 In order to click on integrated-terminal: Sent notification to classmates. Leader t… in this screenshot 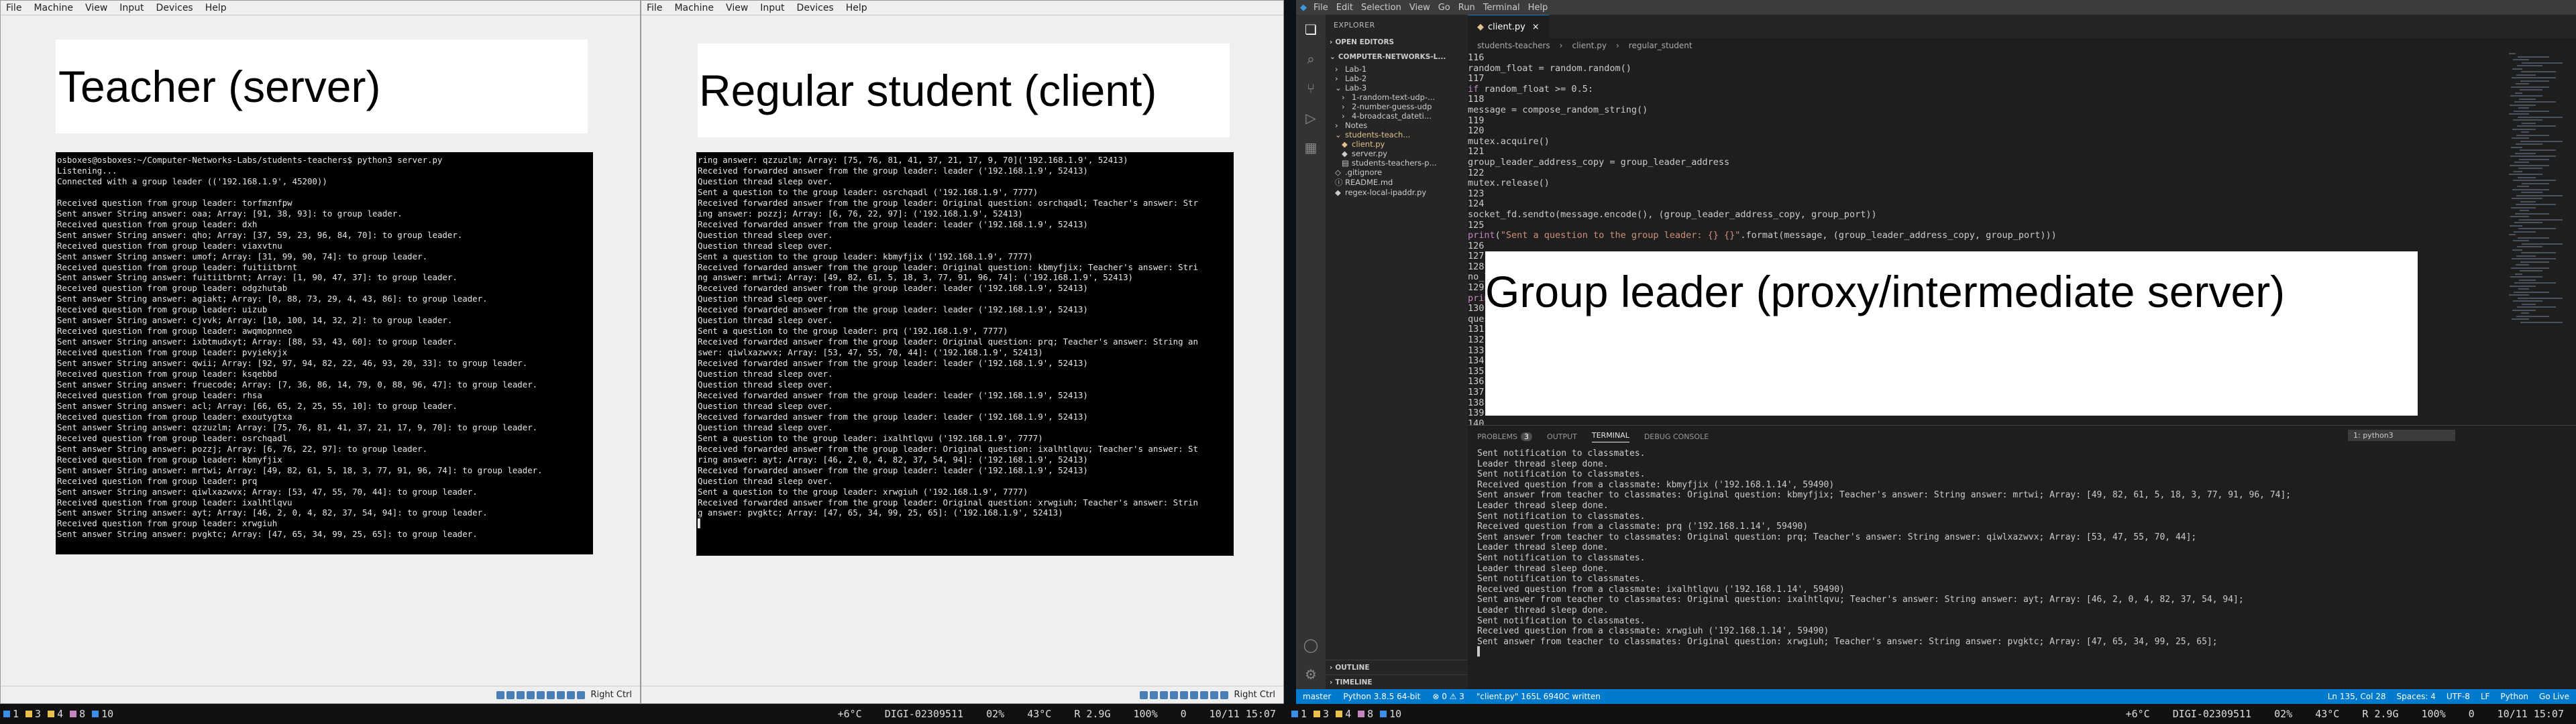, I will do `click(2022, 568)`.